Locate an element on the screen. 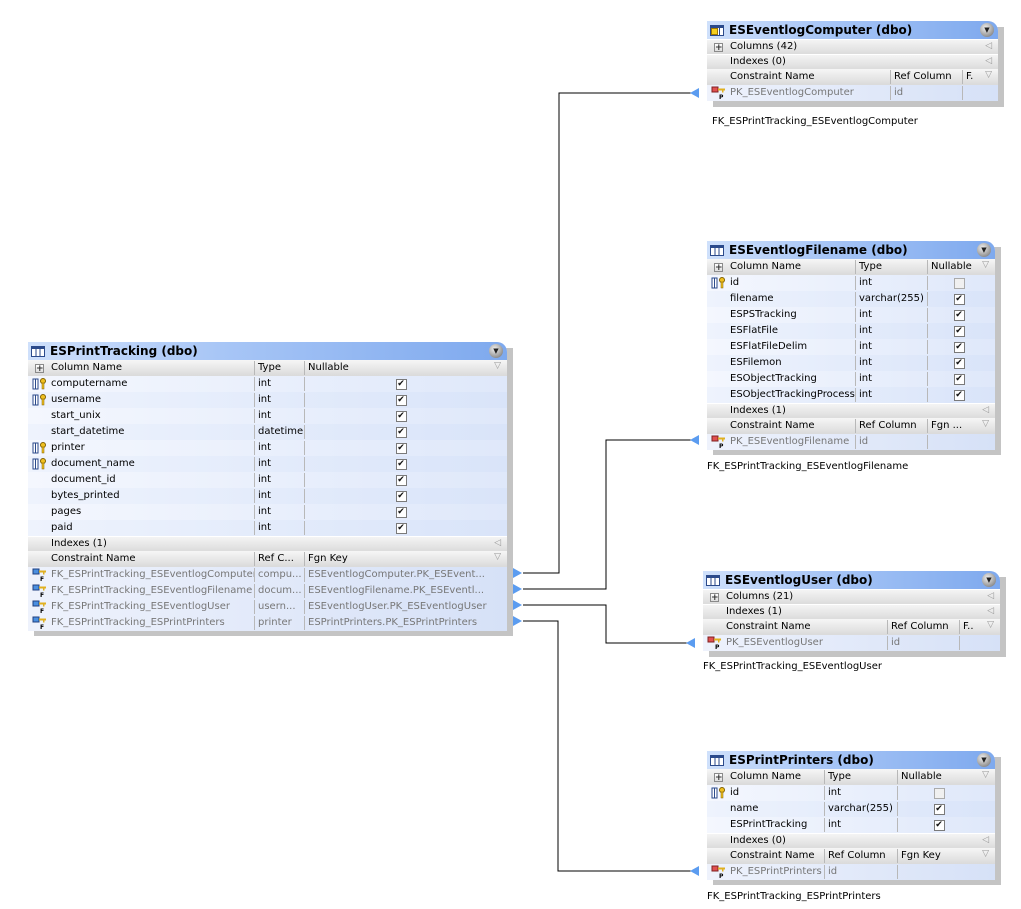 This screenshot has width=1021, height=909. column-row: start_unix int ✔ is located at coordinates (267, 416).